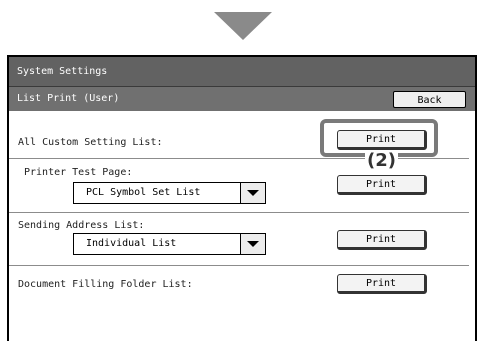 The image size is (485, 341). I want to click on callout-label: (2), so click(381, 160).